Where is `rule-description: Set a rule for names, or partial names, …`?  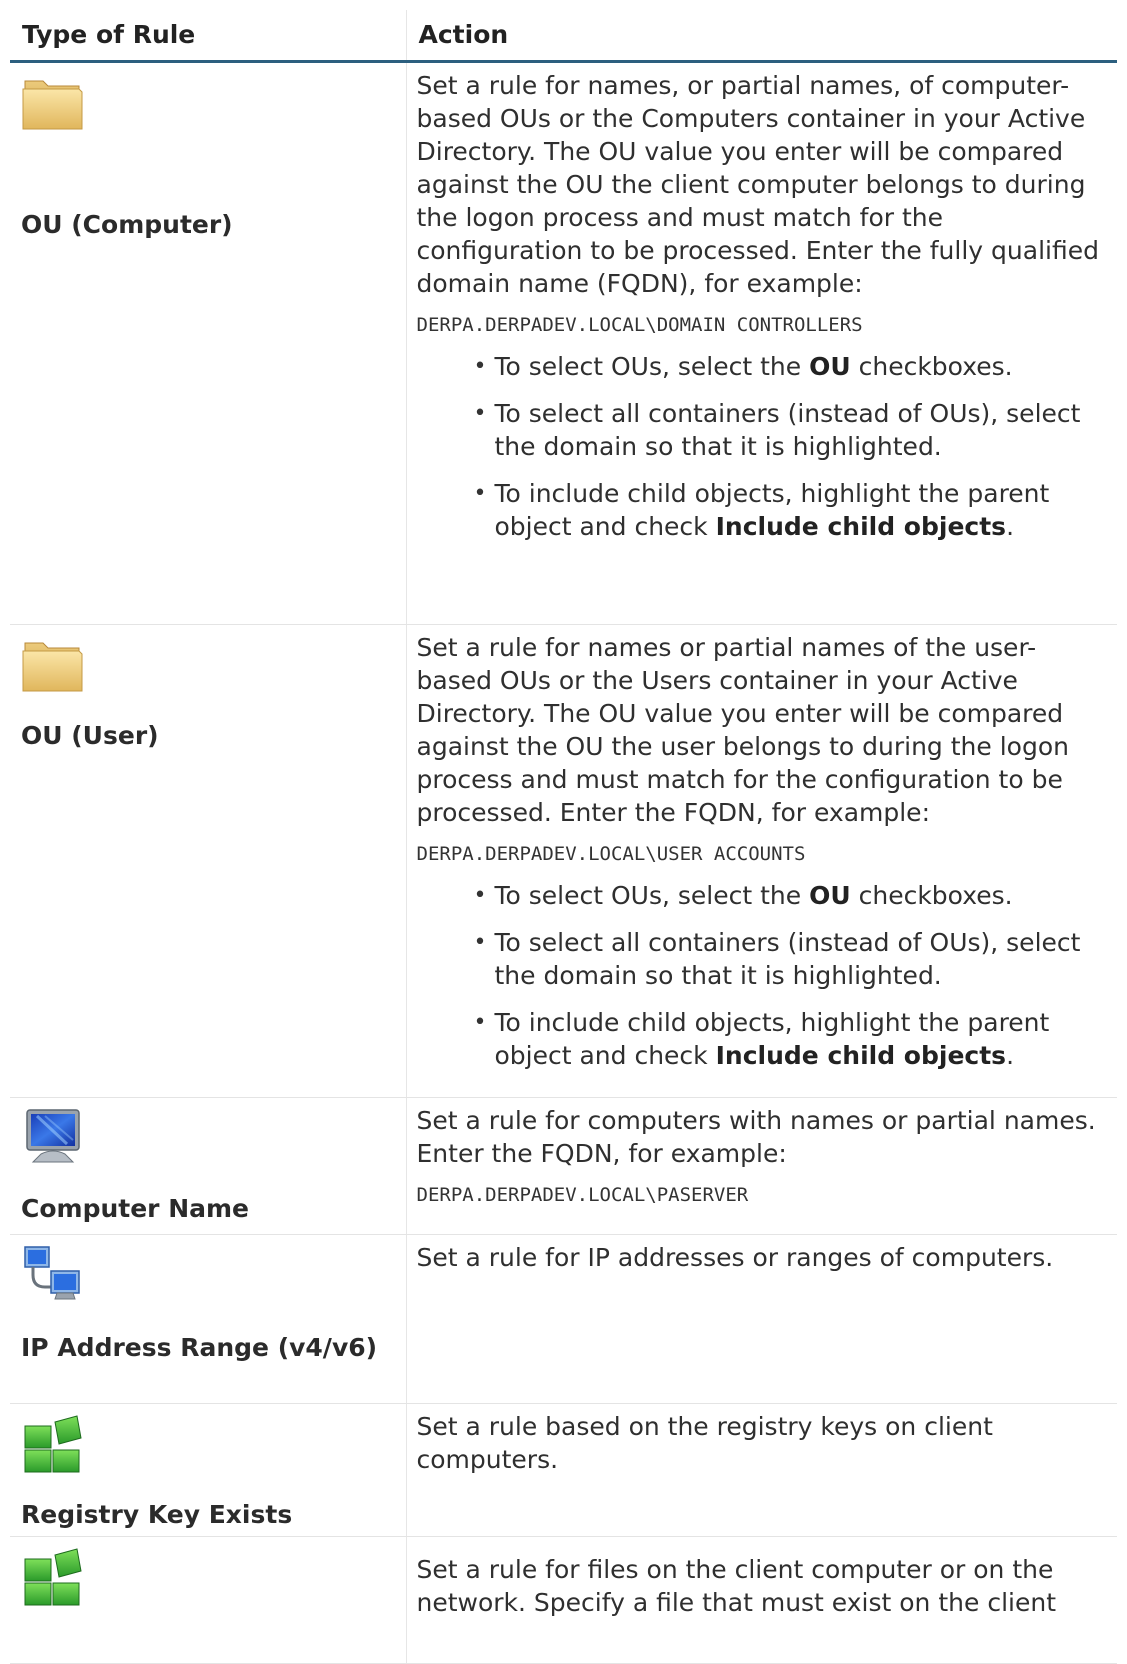
rule-description: Set a rule for names, or partial names, … is located at coordinates (757, 184).